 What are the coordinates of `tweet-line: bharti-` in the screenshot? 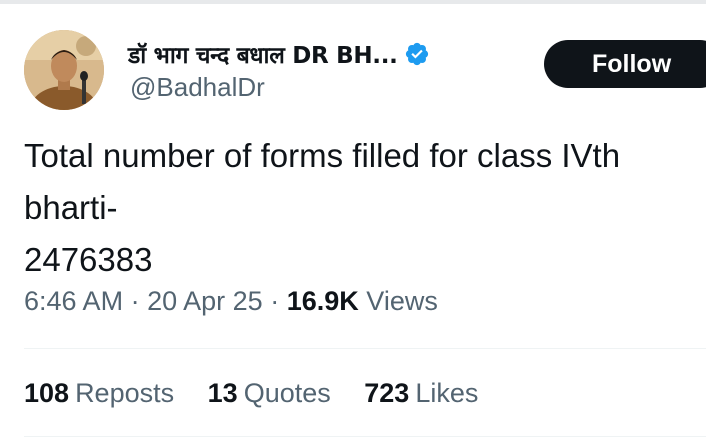 It's located at (71, 207).